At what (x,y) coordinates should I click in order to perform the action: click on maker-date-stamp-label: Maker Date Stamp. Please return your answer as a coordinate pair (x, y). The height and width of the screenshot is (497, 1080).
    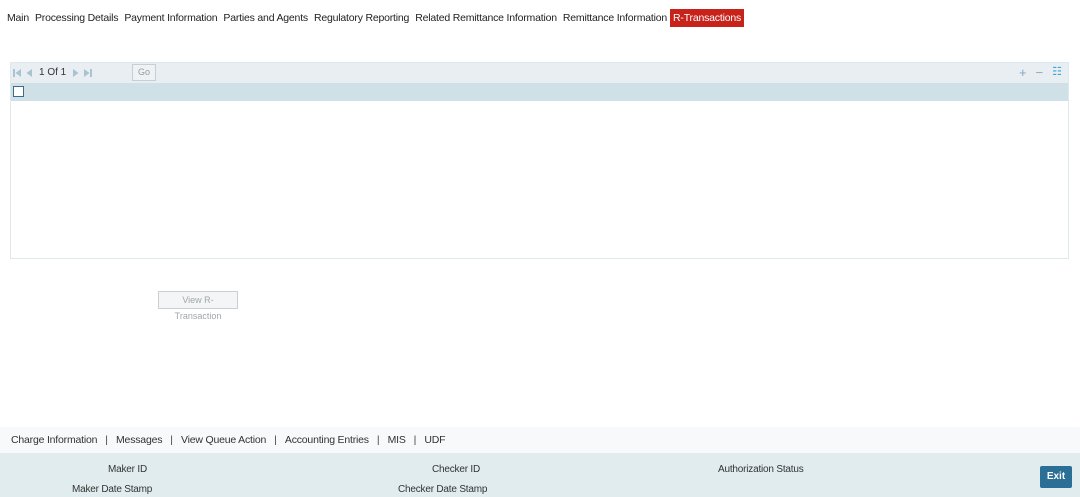
    Looking at the image, I should click on (112, 489).